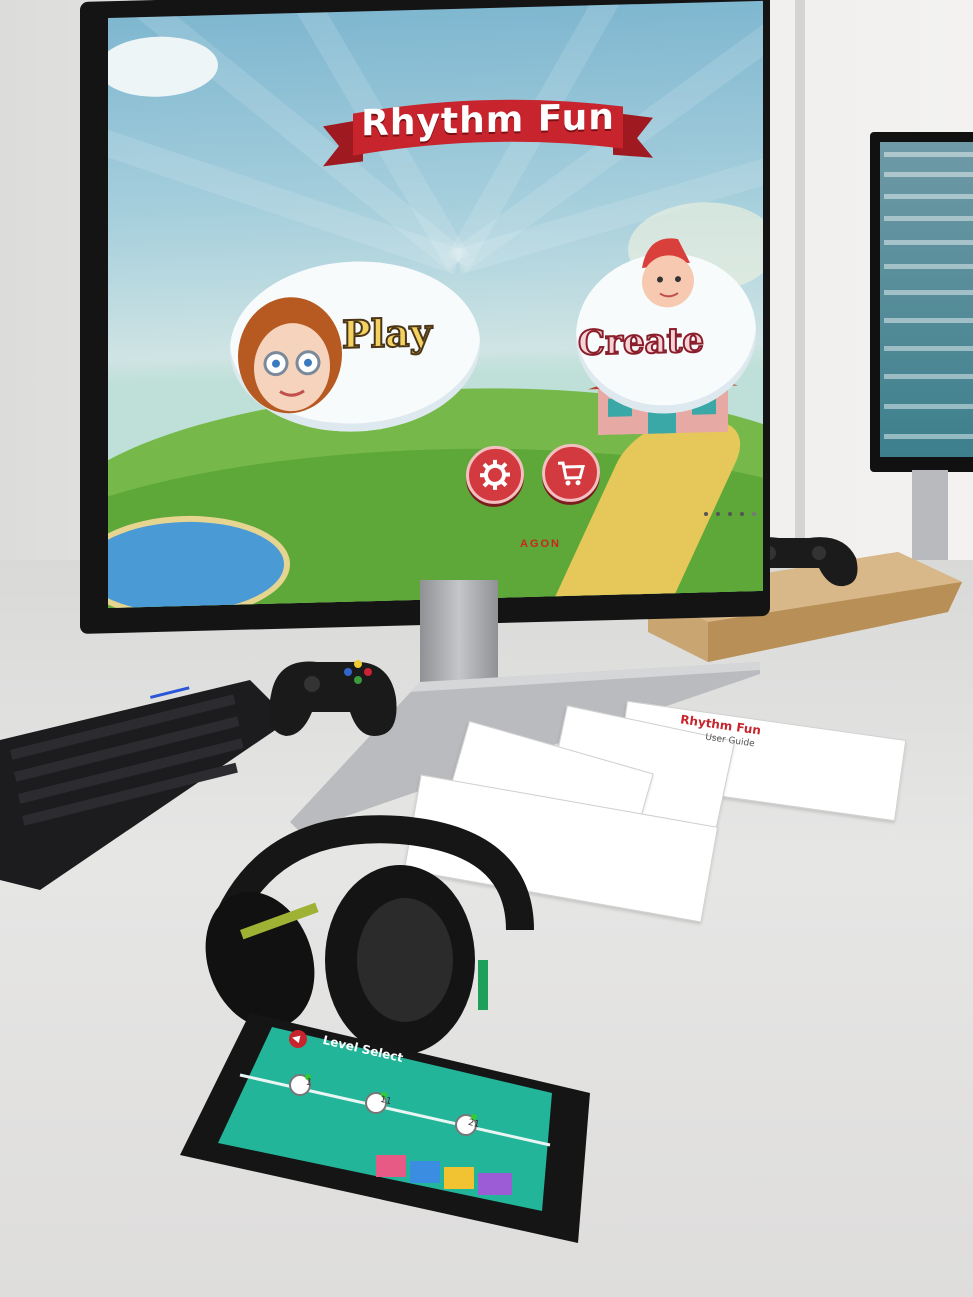  Describe the element at coordinates (290, 355) in the screenshot. I see `teacher-character` at that location.